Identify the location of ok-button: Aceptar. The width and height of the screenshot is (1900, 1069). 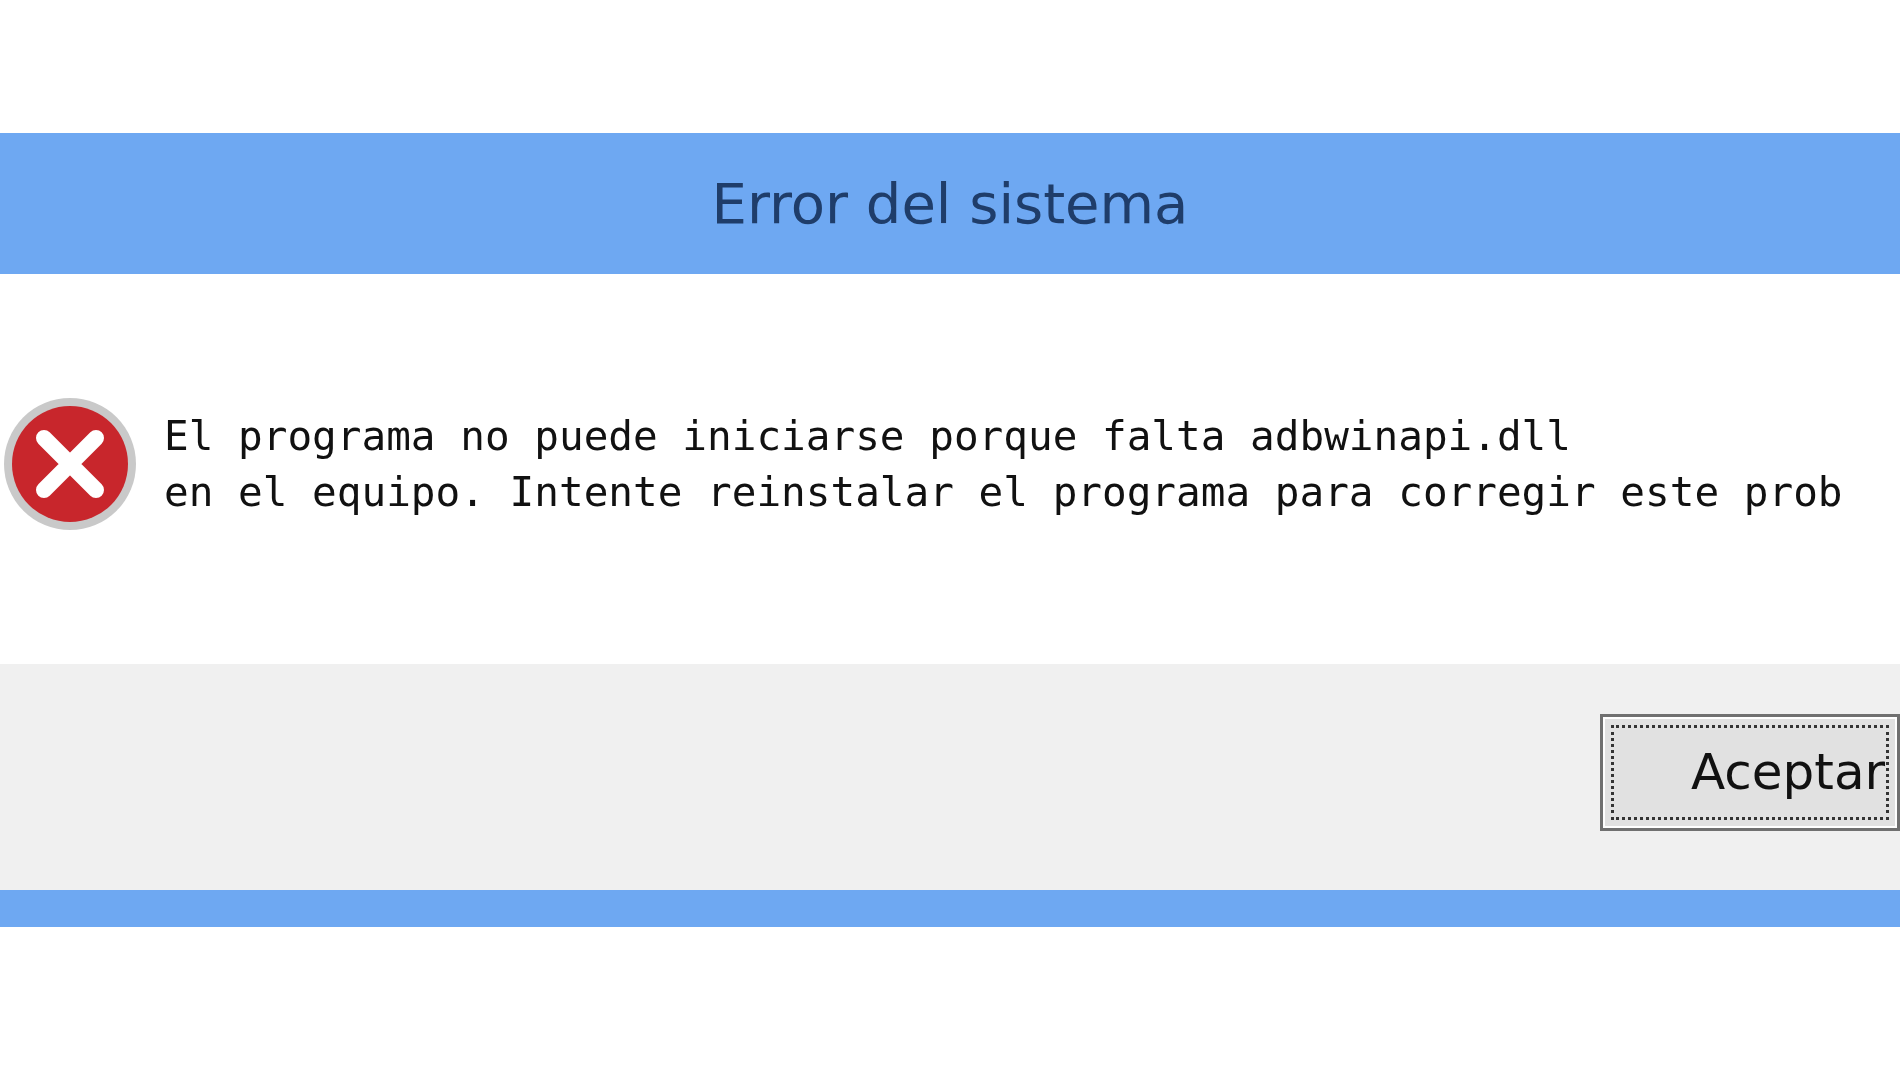
(1750, 772).